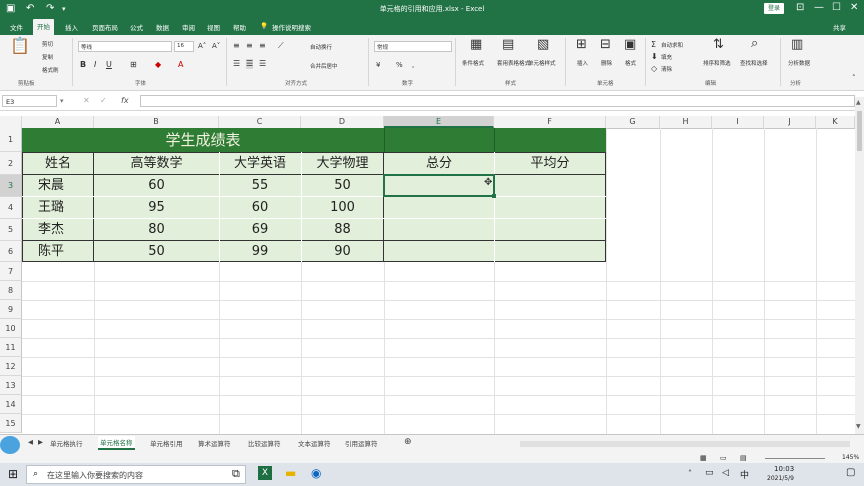 This screenshot has height=486, width=864. What do you see at coordinates (47, 44) in the screenshot?
I see `cut-button: 剪切` at bounding box center [47, 44].